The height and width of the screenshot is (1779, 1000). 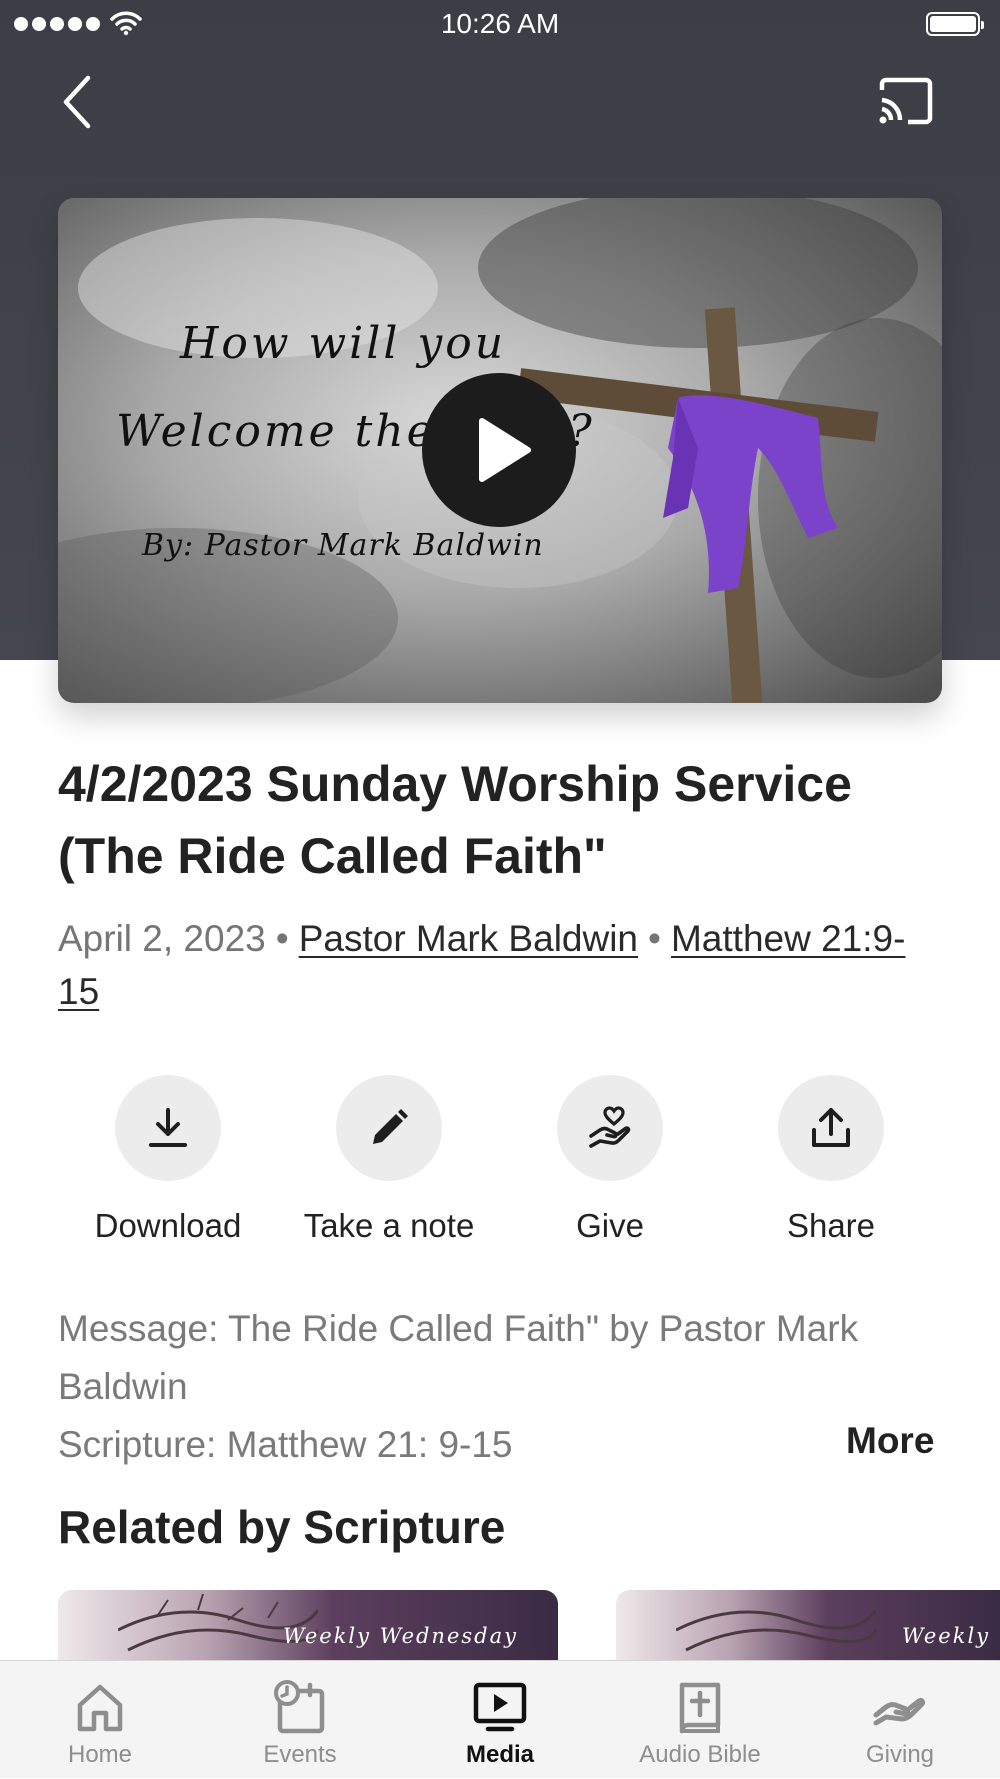 I want to click on scripture-line: Scripture: Matthew 21: 9-15, so click(x=285, y=1444).